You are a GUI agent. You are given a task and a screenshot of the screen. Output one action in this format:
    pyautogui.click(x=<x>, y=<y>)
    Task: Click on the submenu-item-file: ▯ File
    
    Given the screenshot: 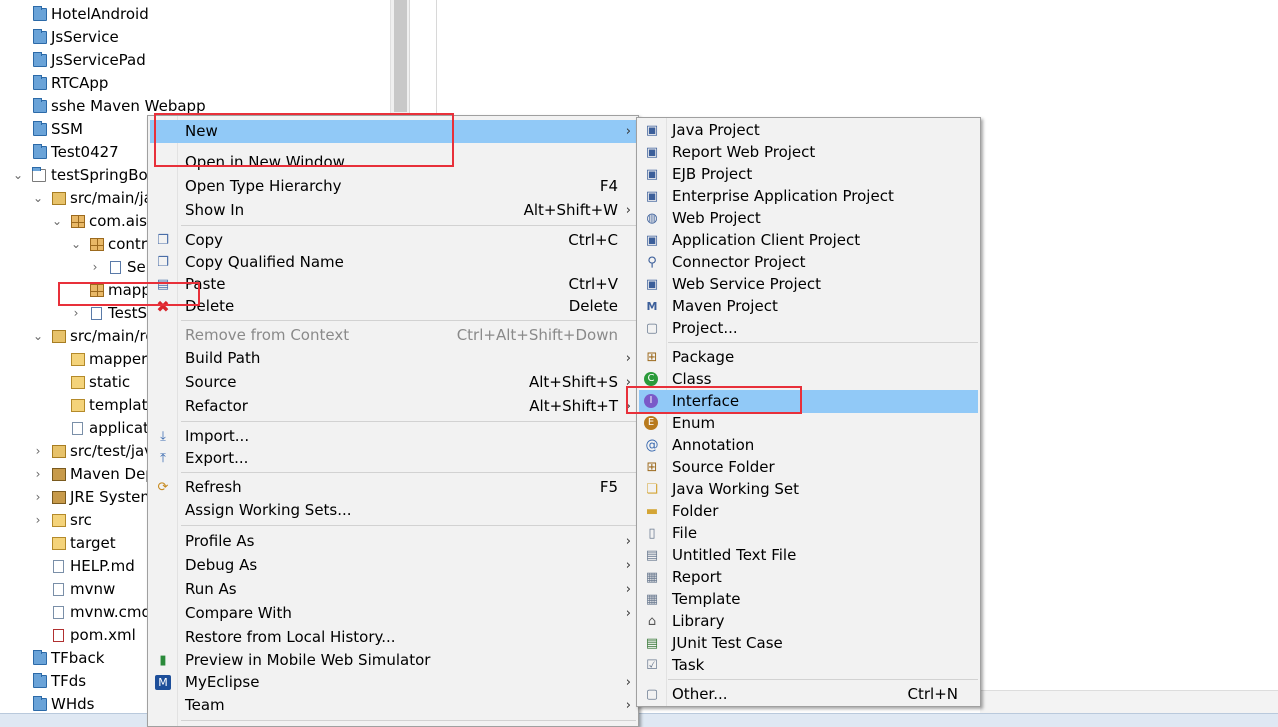 What is the action you would take?
    pyautogui.click(x=808, y=533)
    